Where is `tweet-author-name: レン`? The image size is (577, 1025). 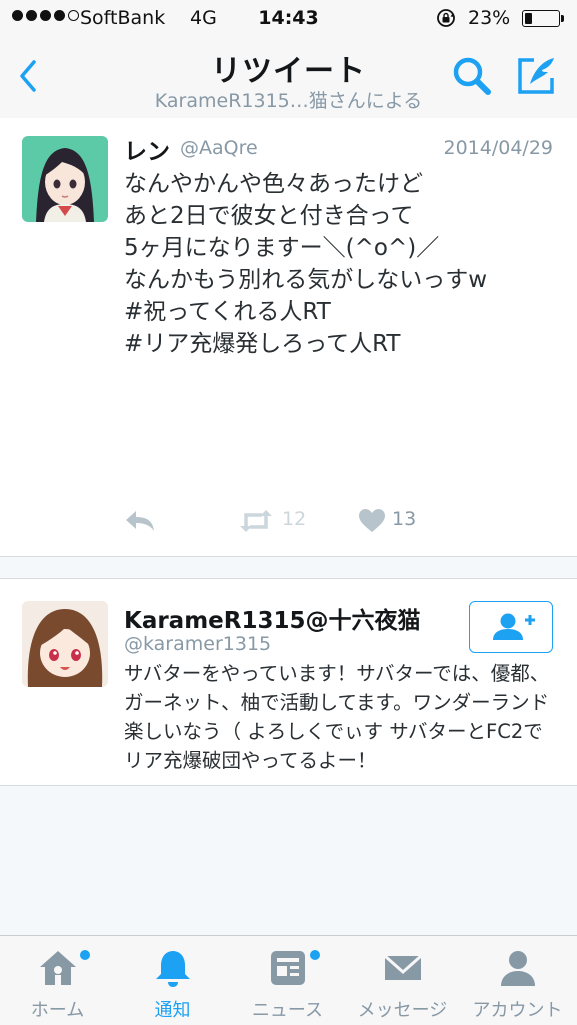
tweet-author-name: レン is located at coordinates (147, 149).